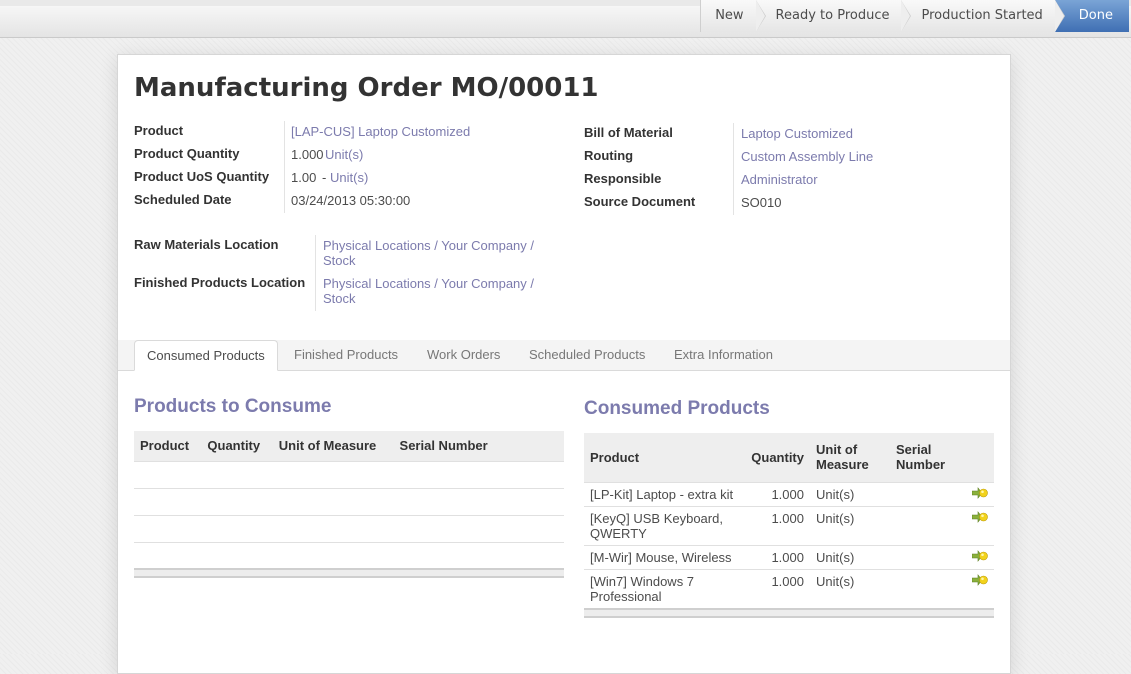 This screenshot has width=1131, height=674. What do you see at coordinates (220, 282) in the screenshot?
I see `finished-products-location-label: Finished Products Location` at bounding box center [220, 282].